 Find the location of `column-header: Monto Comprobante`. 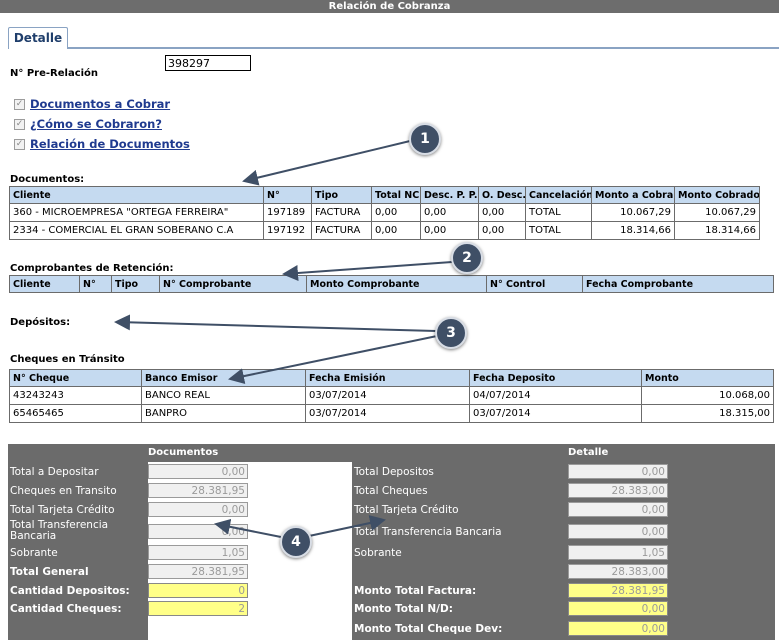

column-header: Monto Comprobante is located at coordinates (396, 284).